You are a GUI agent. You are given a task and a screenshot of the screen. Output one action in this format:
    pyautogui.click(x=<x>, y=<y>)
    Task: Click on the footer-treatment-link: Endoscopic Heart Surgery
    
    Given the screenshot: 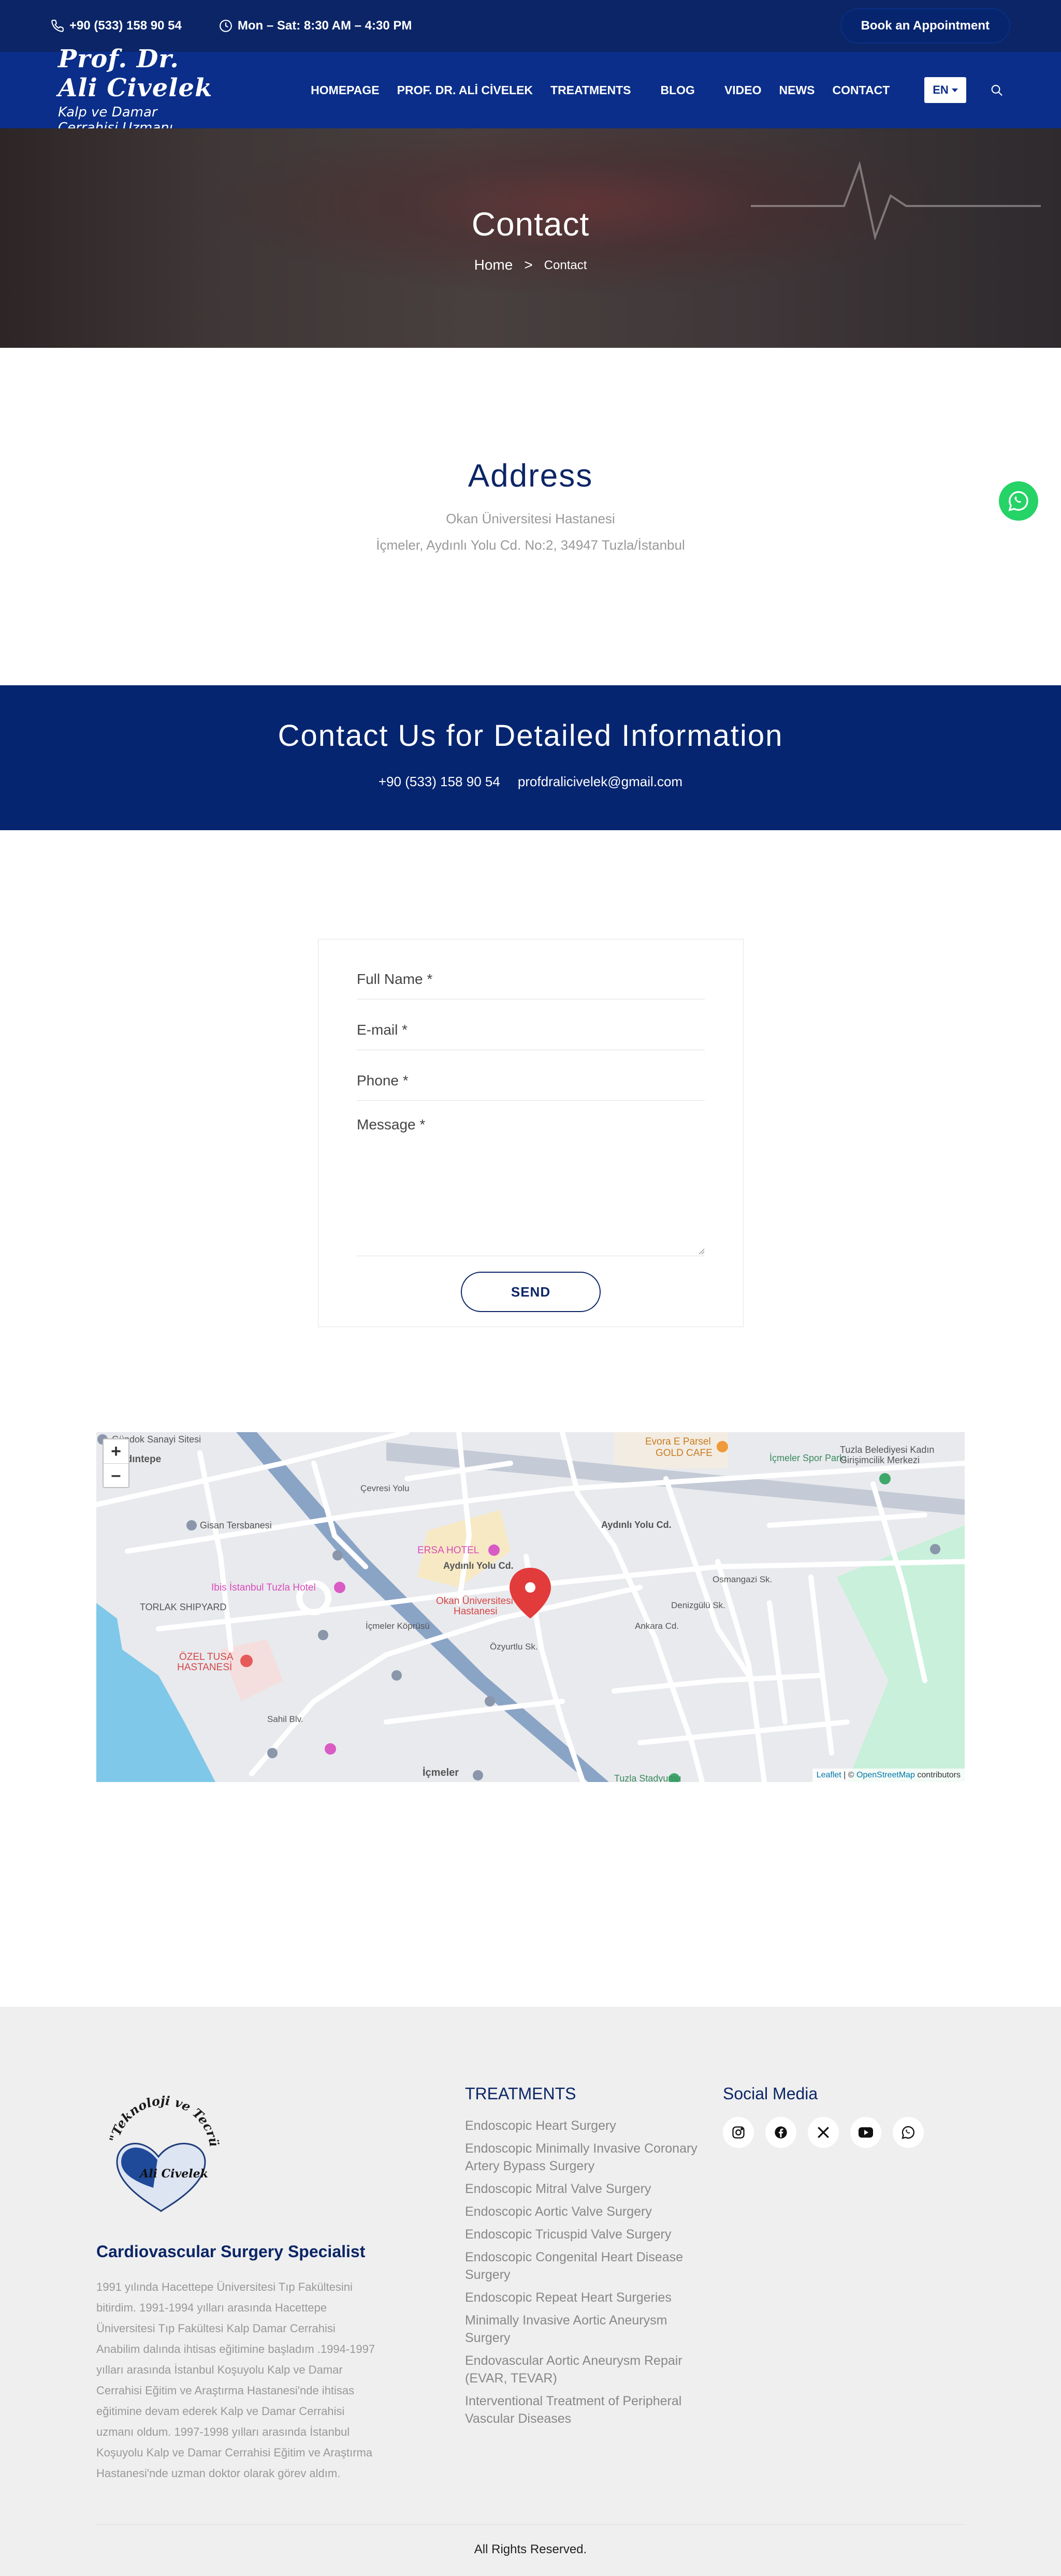 What is the action you would take?
    pyautogui.click(x=586, y=2126)
    